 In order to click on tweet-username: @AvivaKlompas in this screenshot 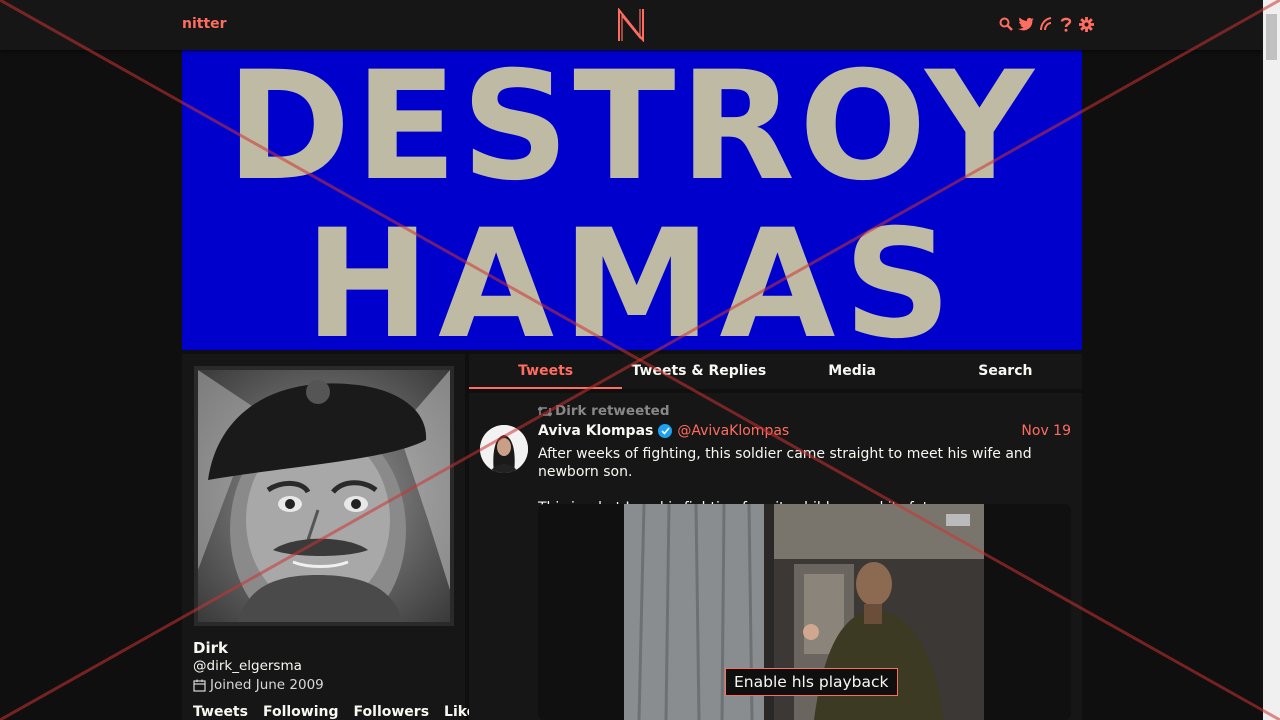, I will do `click(733, 431)`.